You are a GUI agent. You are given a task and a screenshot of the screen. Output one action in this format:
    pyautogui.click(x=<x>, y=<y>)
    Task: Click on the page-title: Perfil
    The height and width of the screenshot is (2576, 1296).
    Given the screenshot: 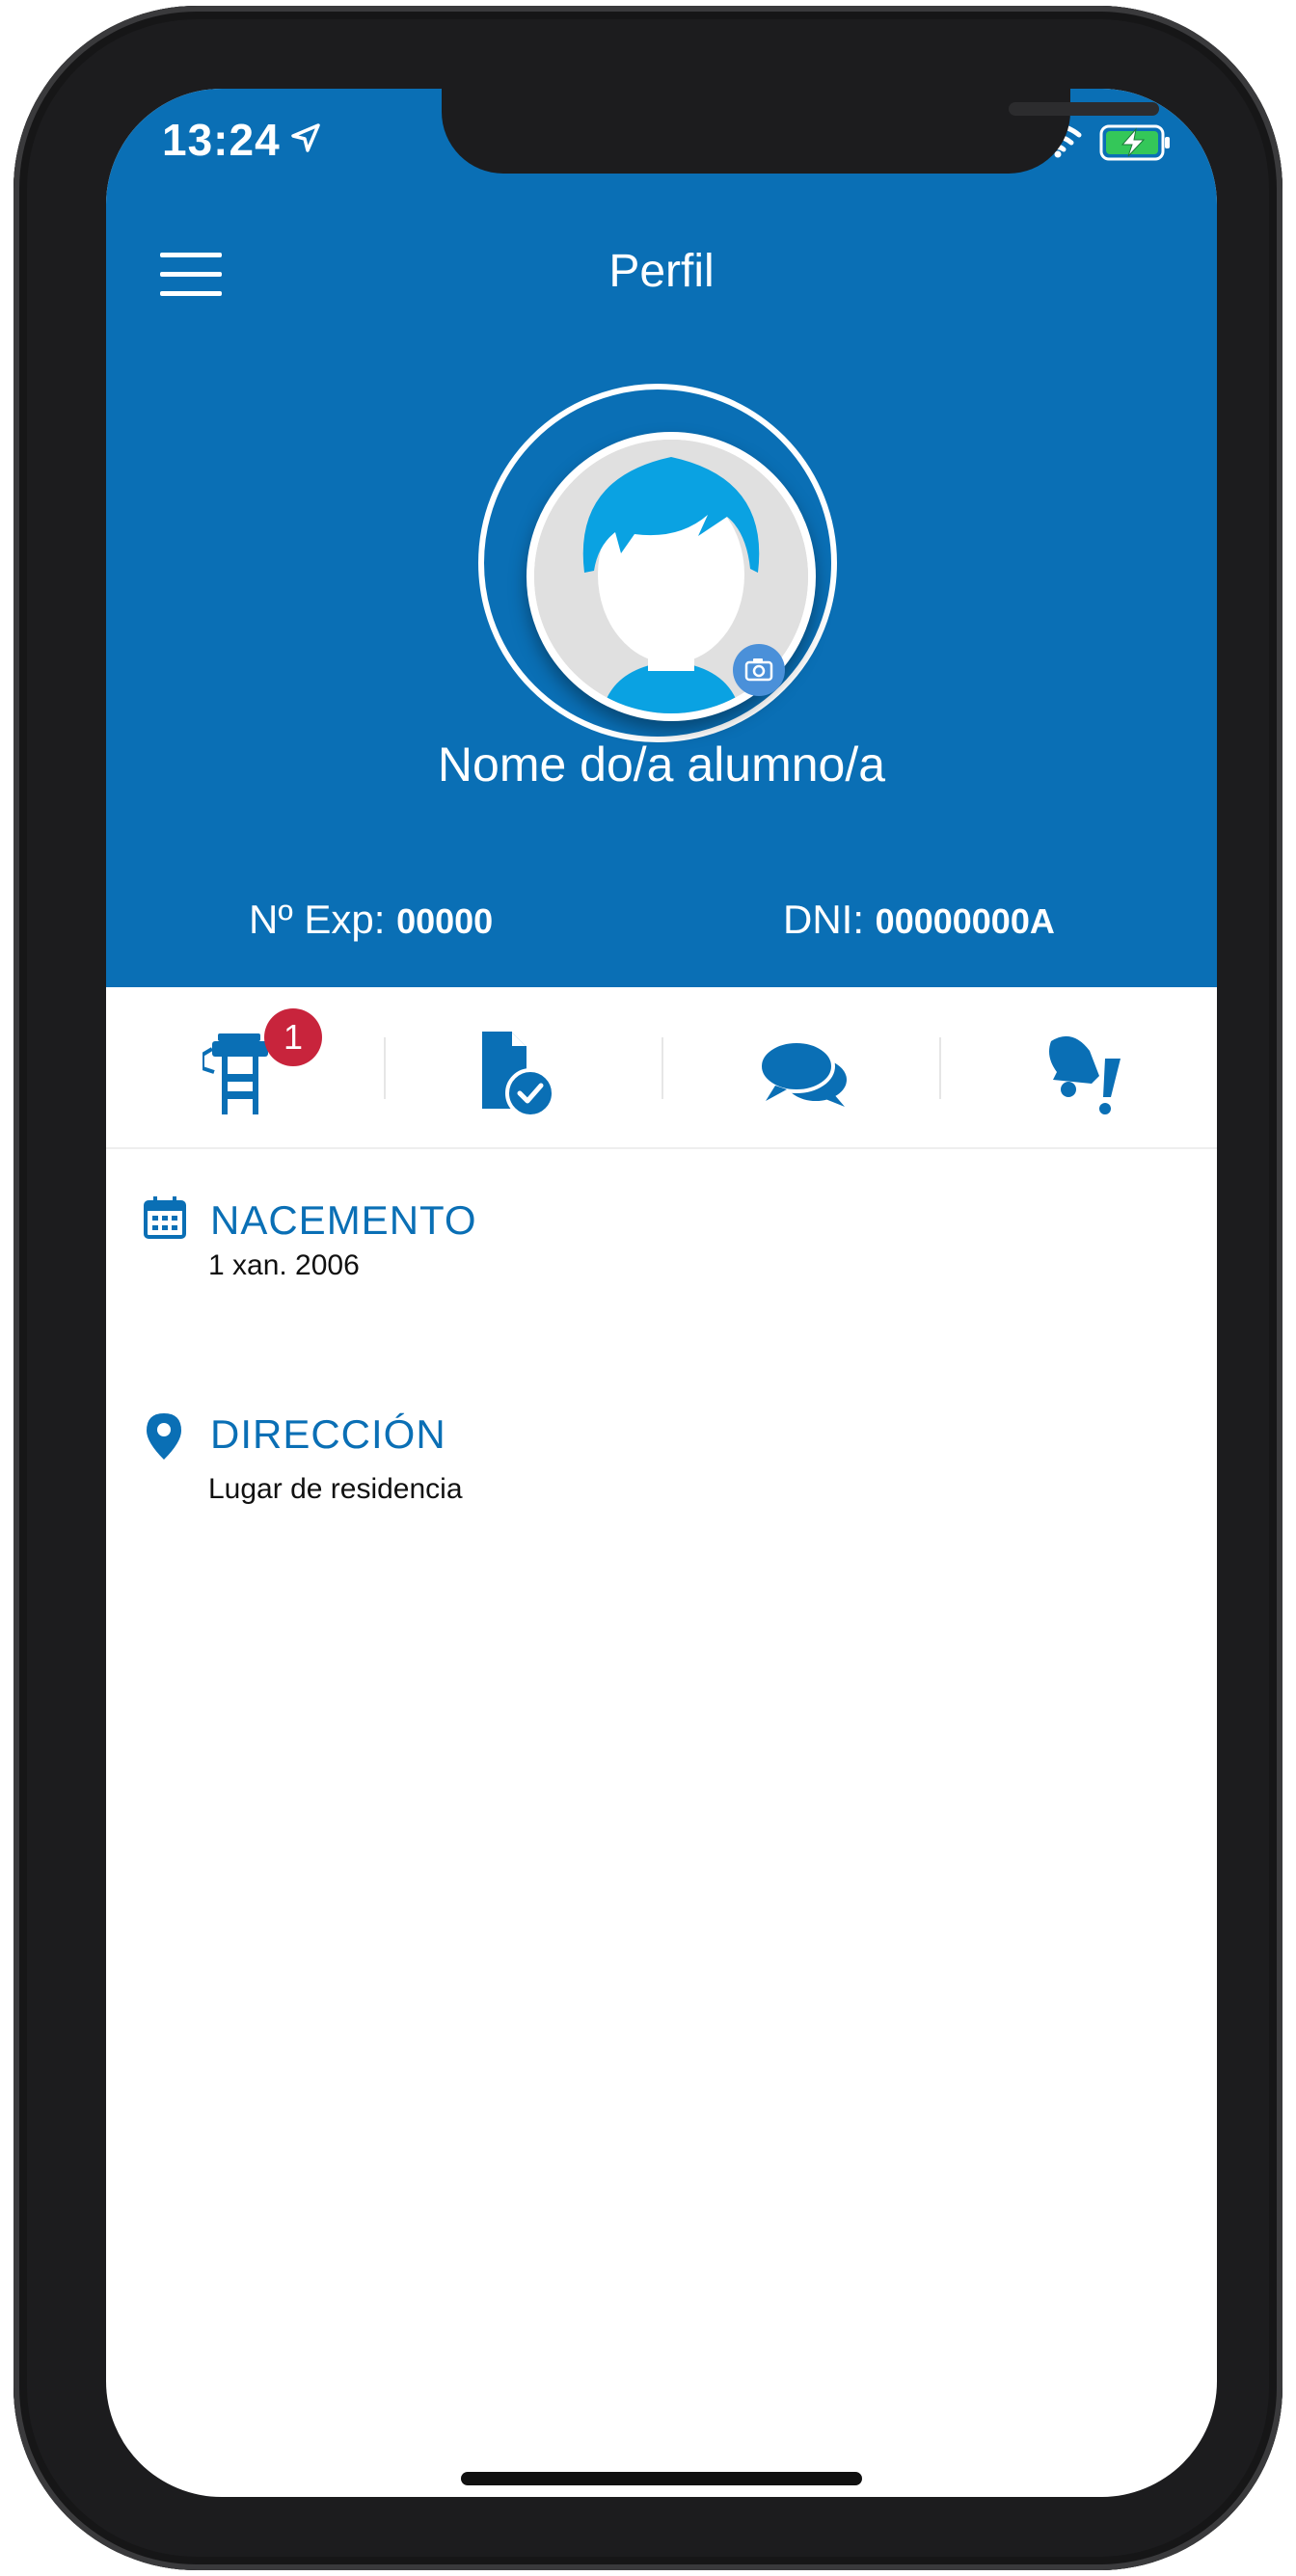 What is the action you would take?
    pyautogui.click(x=661, y=272)
    